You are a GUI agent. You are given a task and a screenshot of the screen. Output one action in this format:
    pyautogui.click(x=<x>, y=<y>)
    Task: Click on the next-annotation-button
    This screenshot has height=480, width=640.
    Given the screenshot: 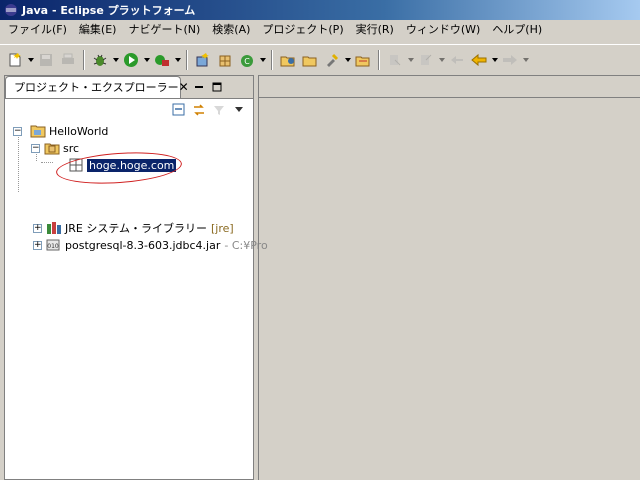 What is the action you would take?
    pyautogui.click(x=395, y=60)
    